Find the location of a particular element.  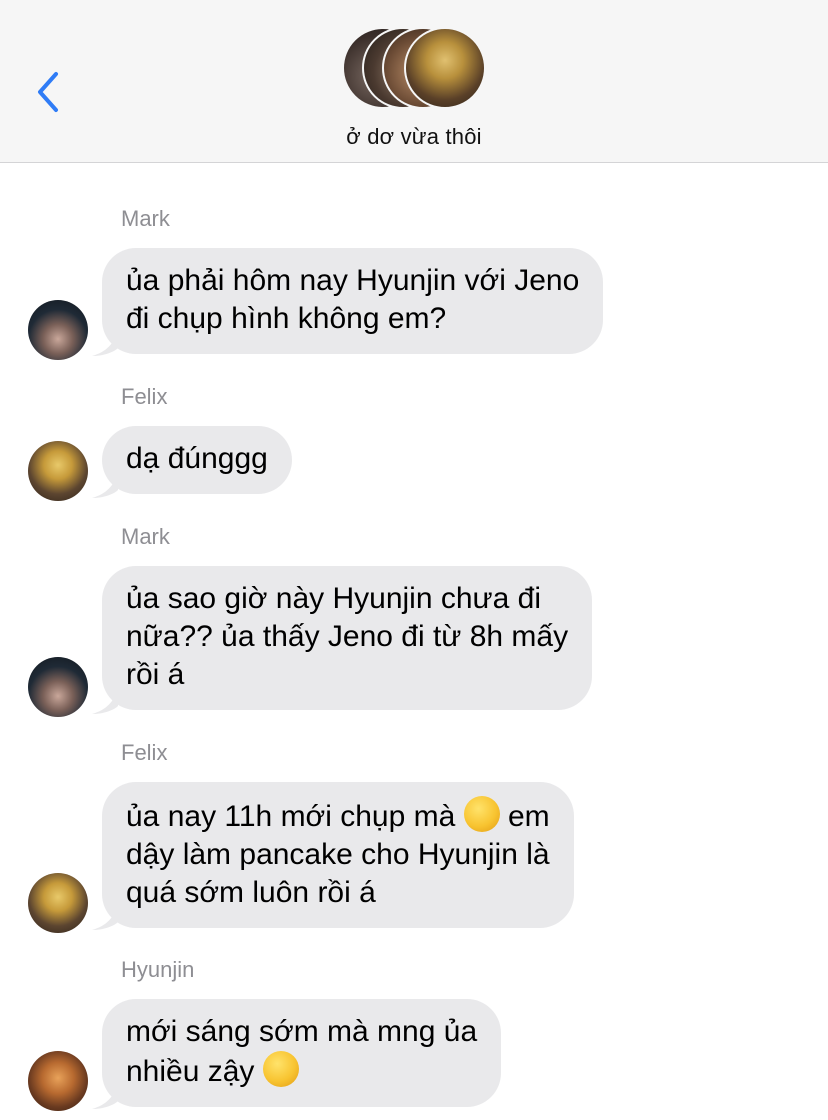

sender-name: Hyunjin is located at coordinates (158, 969).